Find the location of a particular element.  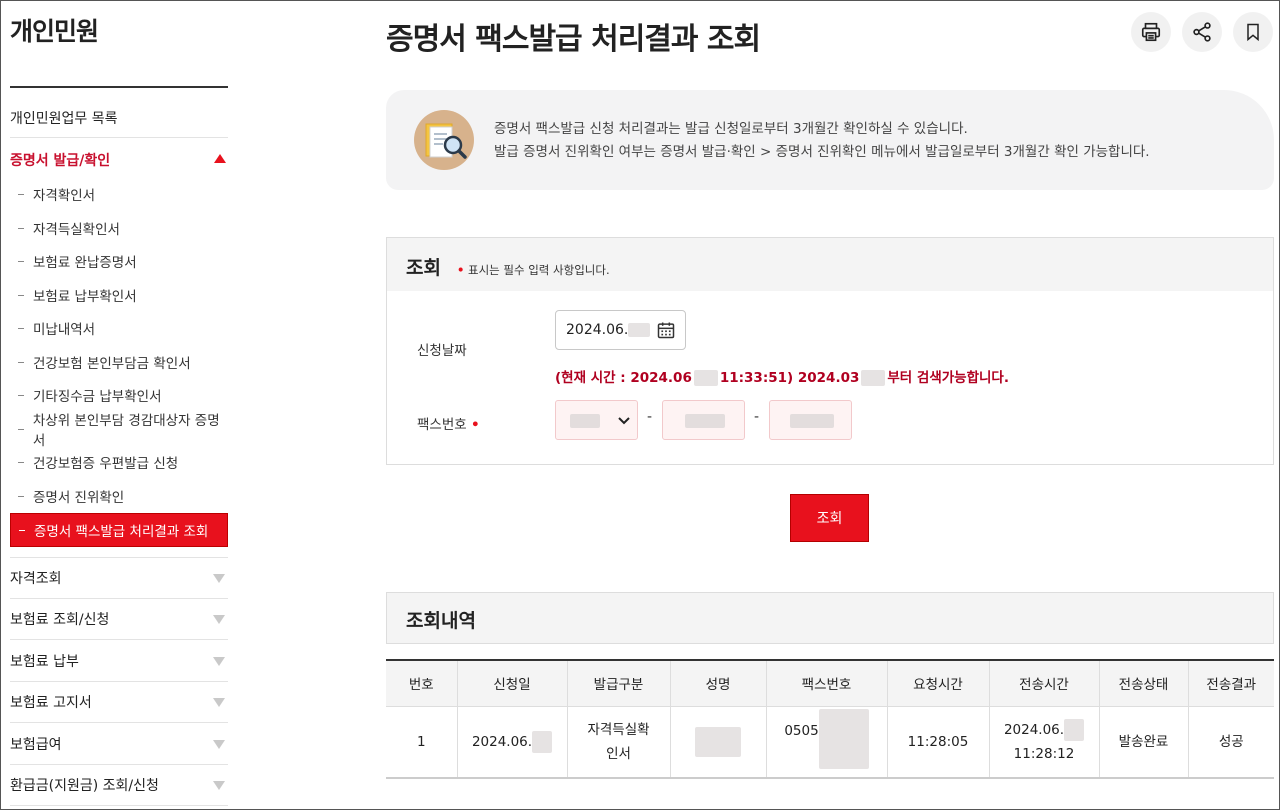

date-value: 2024.06. is located at coordinates (597, 330).